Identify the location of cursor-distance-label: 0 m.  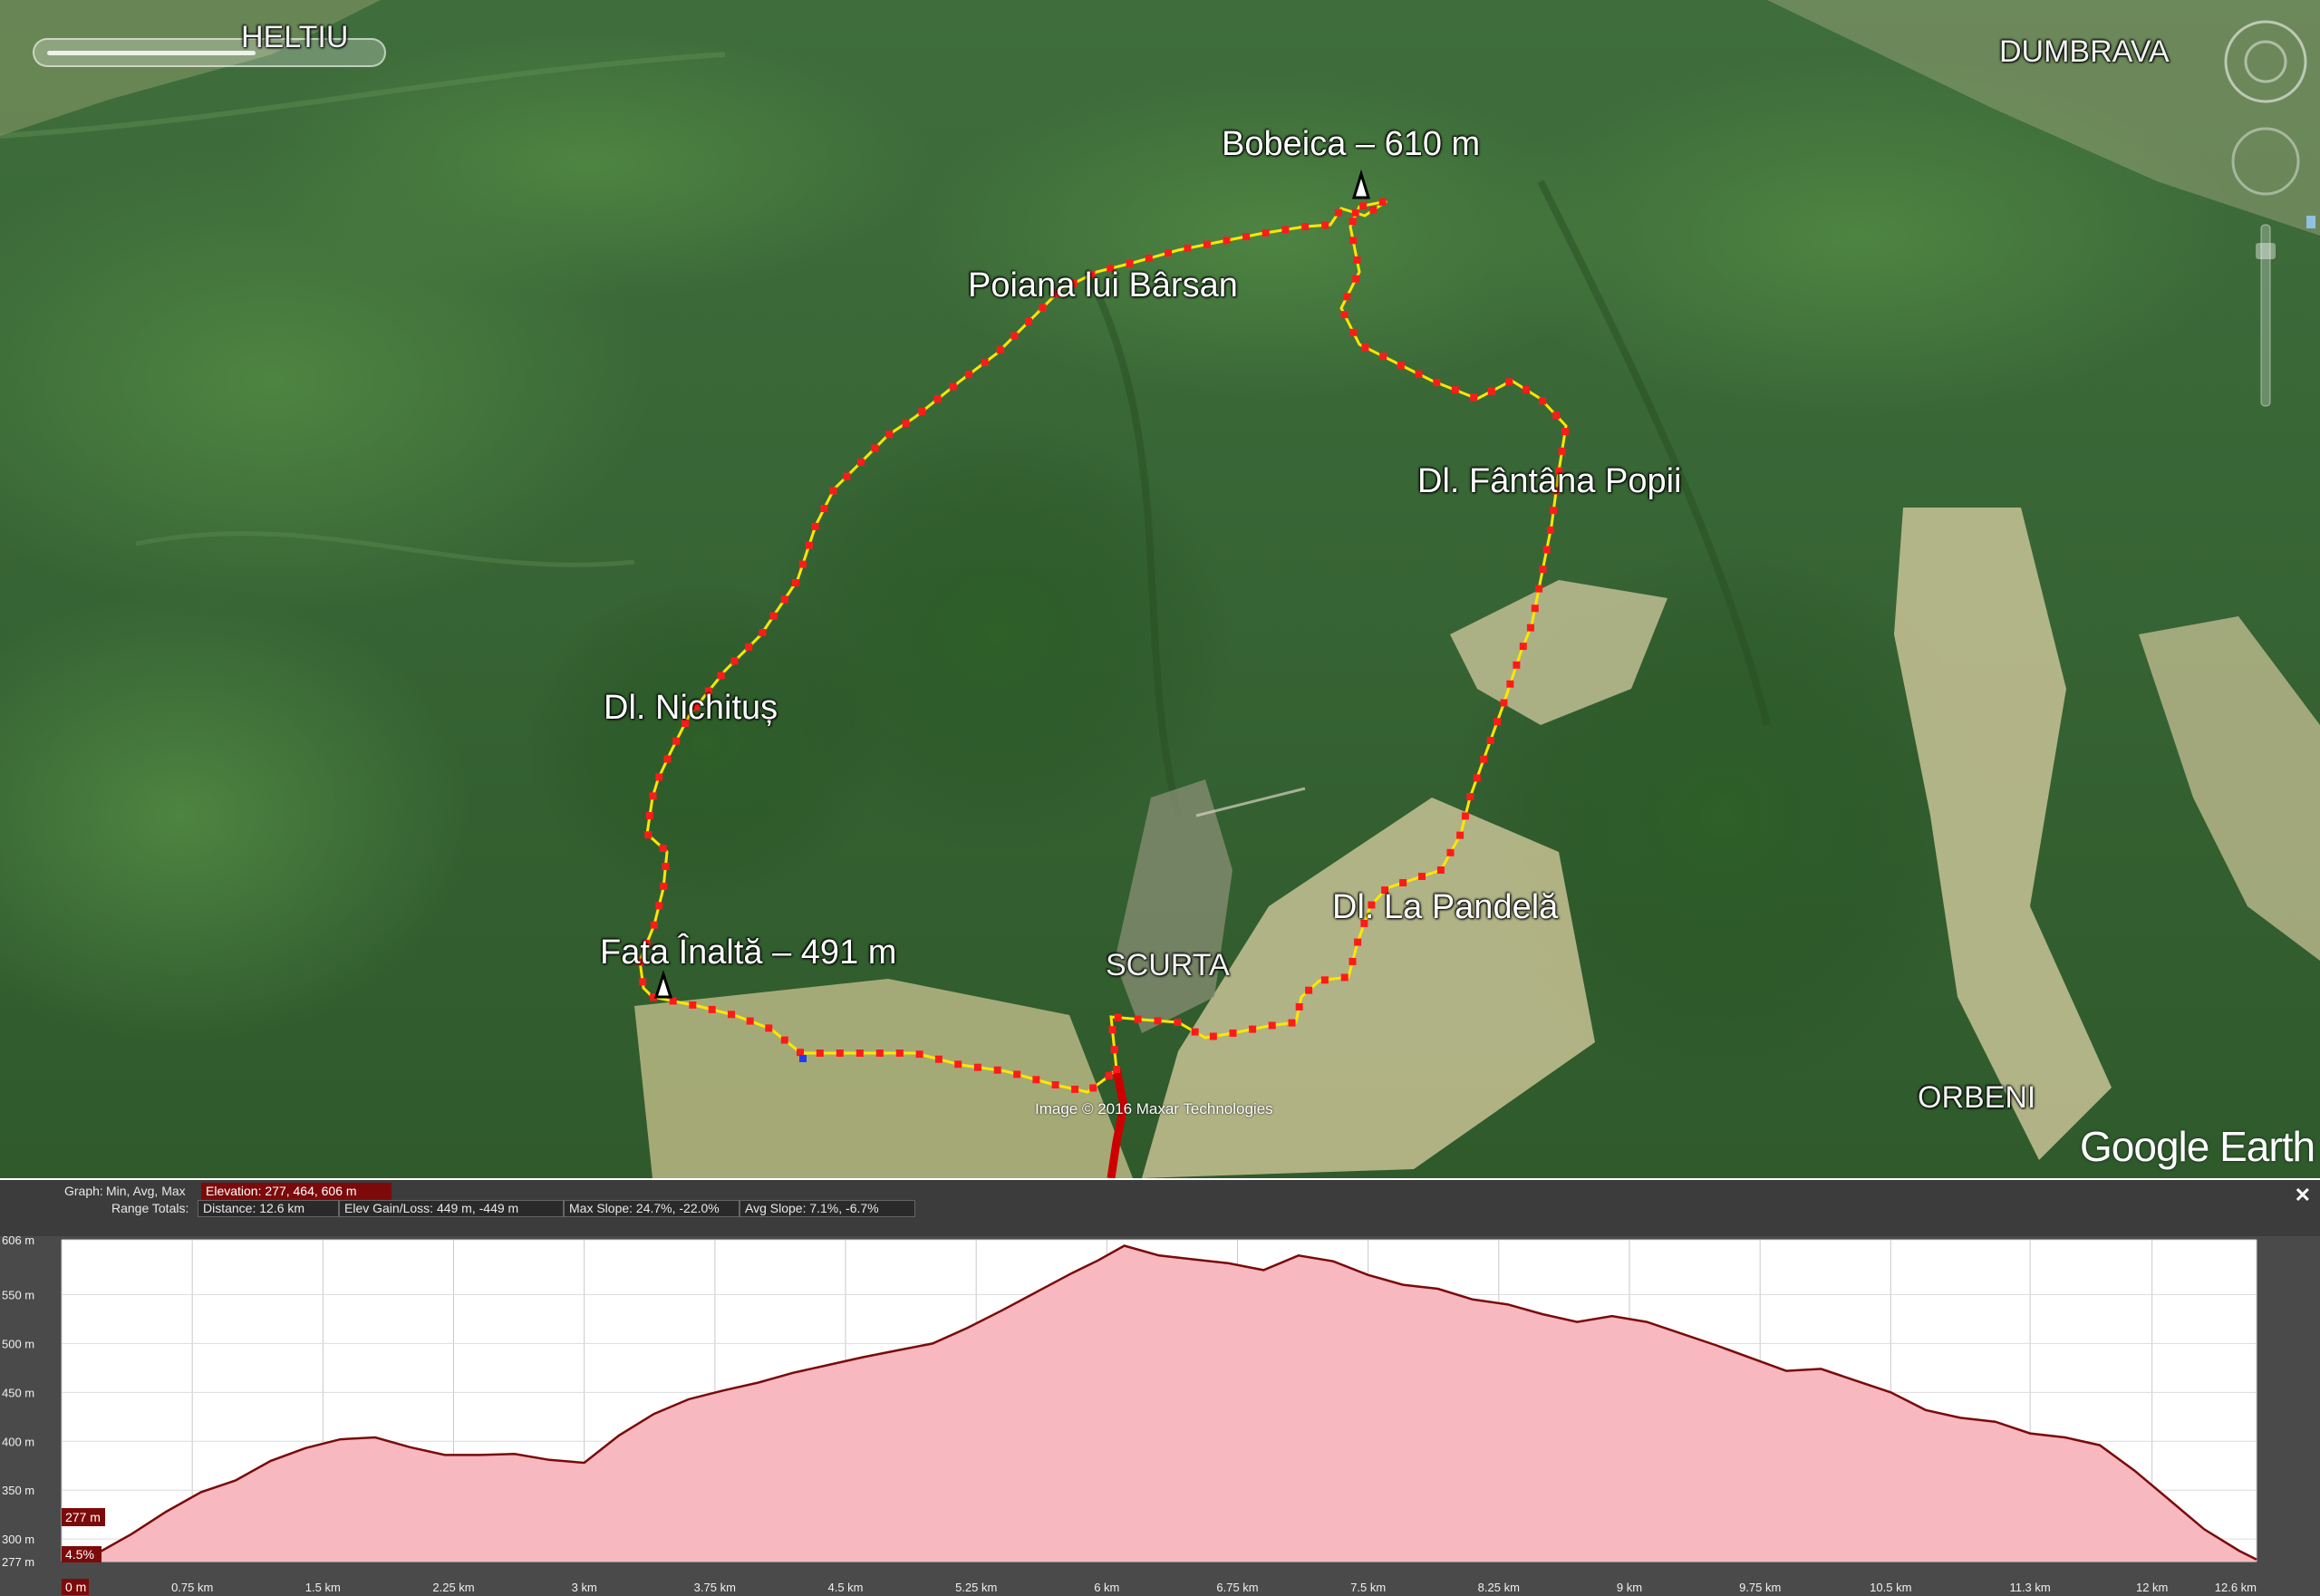
(75, 1587).